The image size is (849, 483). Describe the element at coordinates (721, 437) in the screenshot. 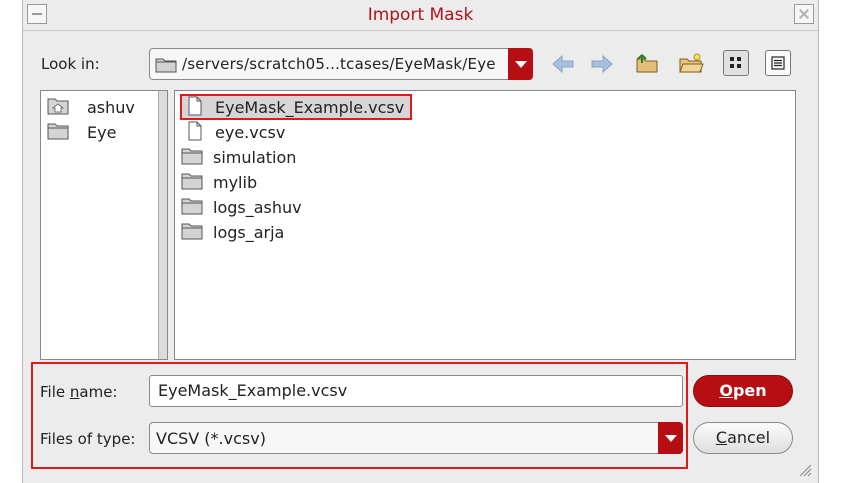

I see `mnemonic-underline: C` at that location.